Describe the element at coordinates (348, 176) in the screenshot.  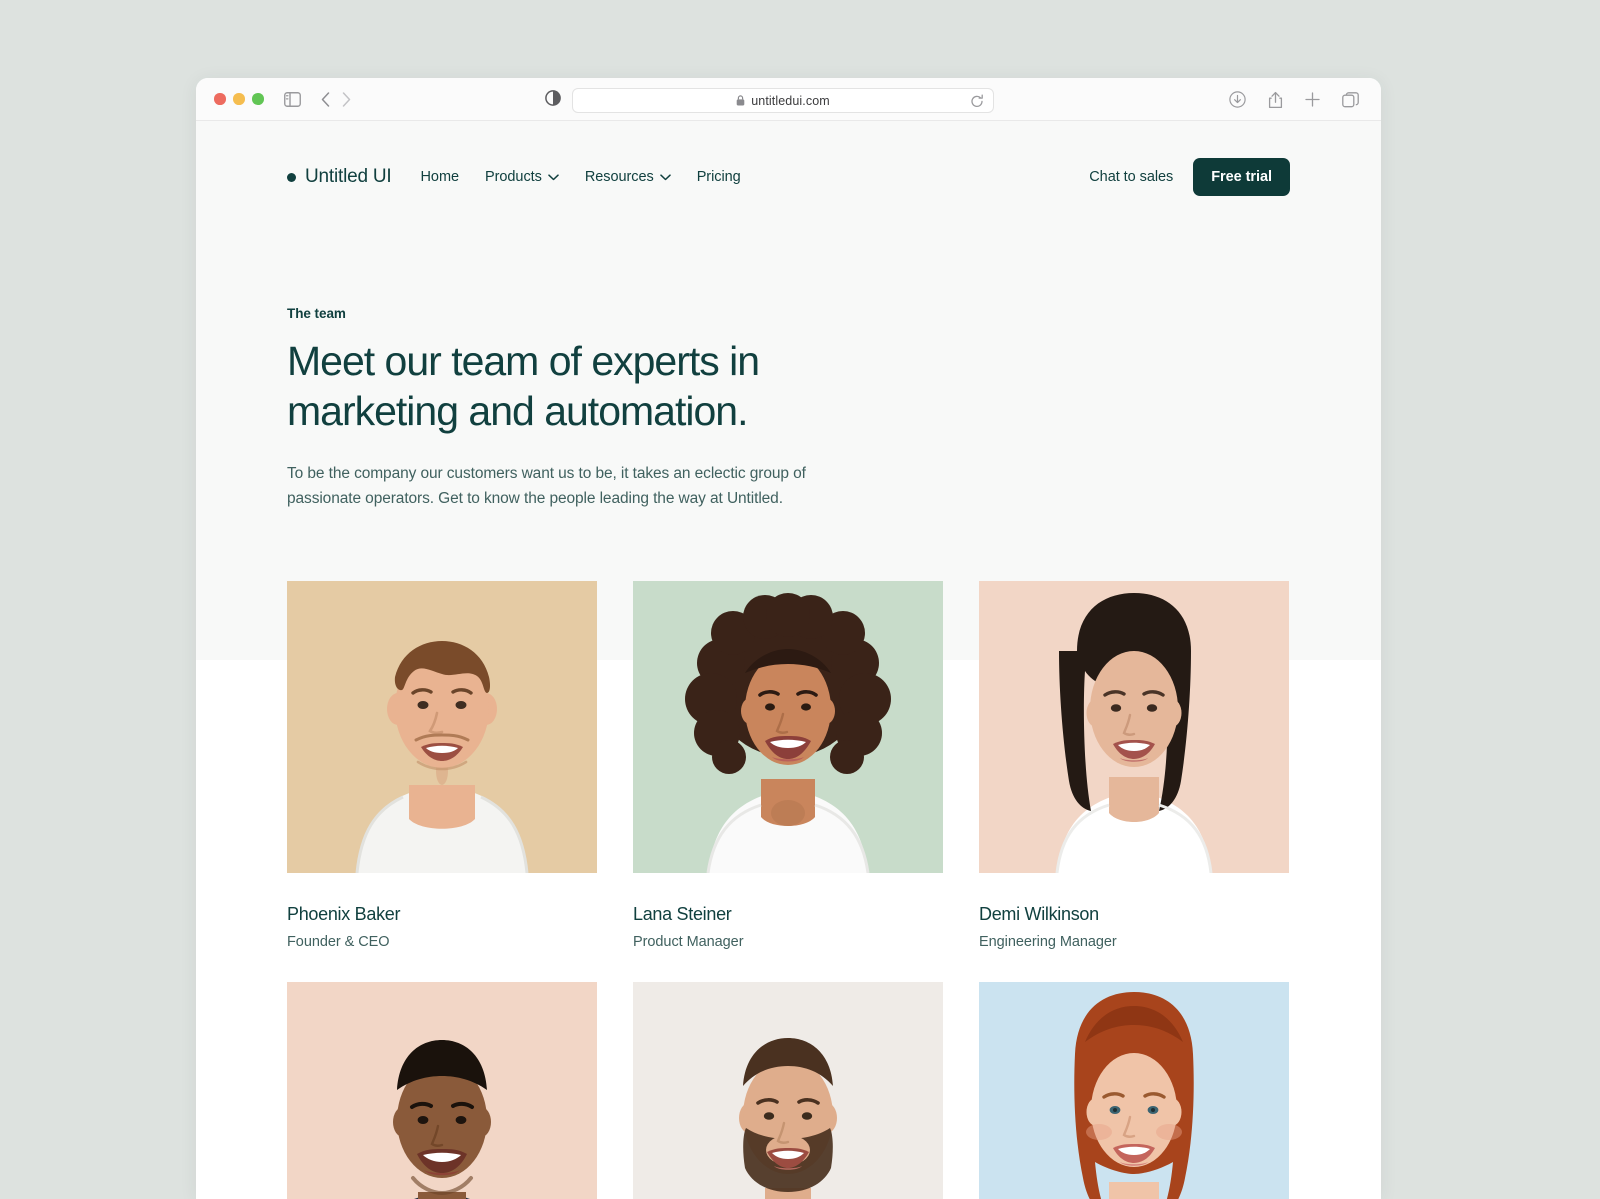
I see `brand-name: Untitled UI` at that location.